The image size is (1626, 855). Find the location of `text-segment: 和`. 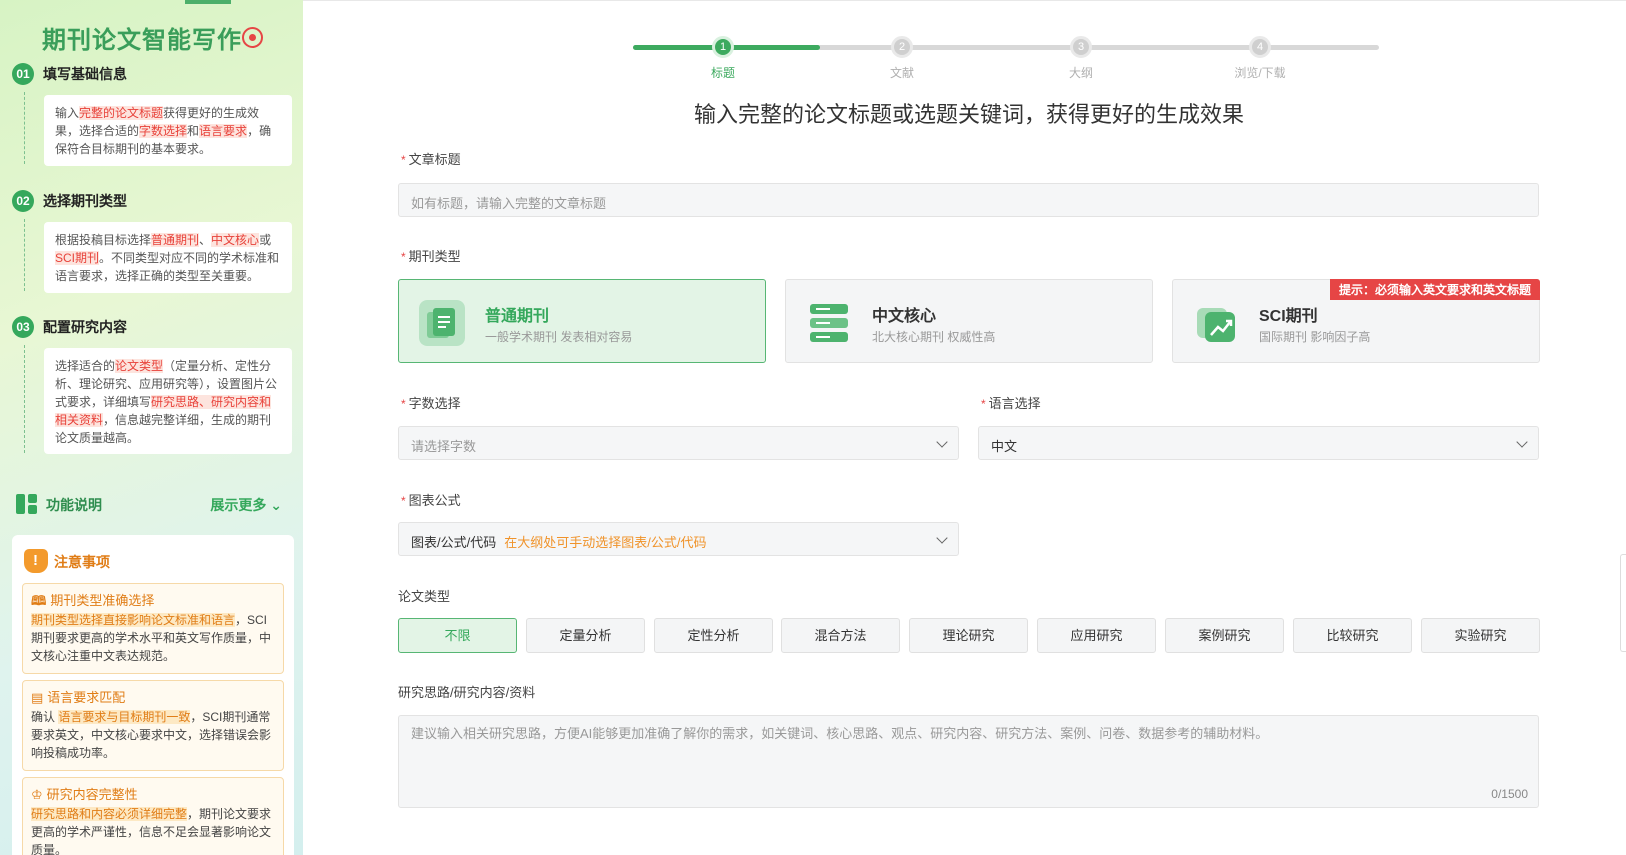

text-segment: 和 is located at coordinates (193, 131).